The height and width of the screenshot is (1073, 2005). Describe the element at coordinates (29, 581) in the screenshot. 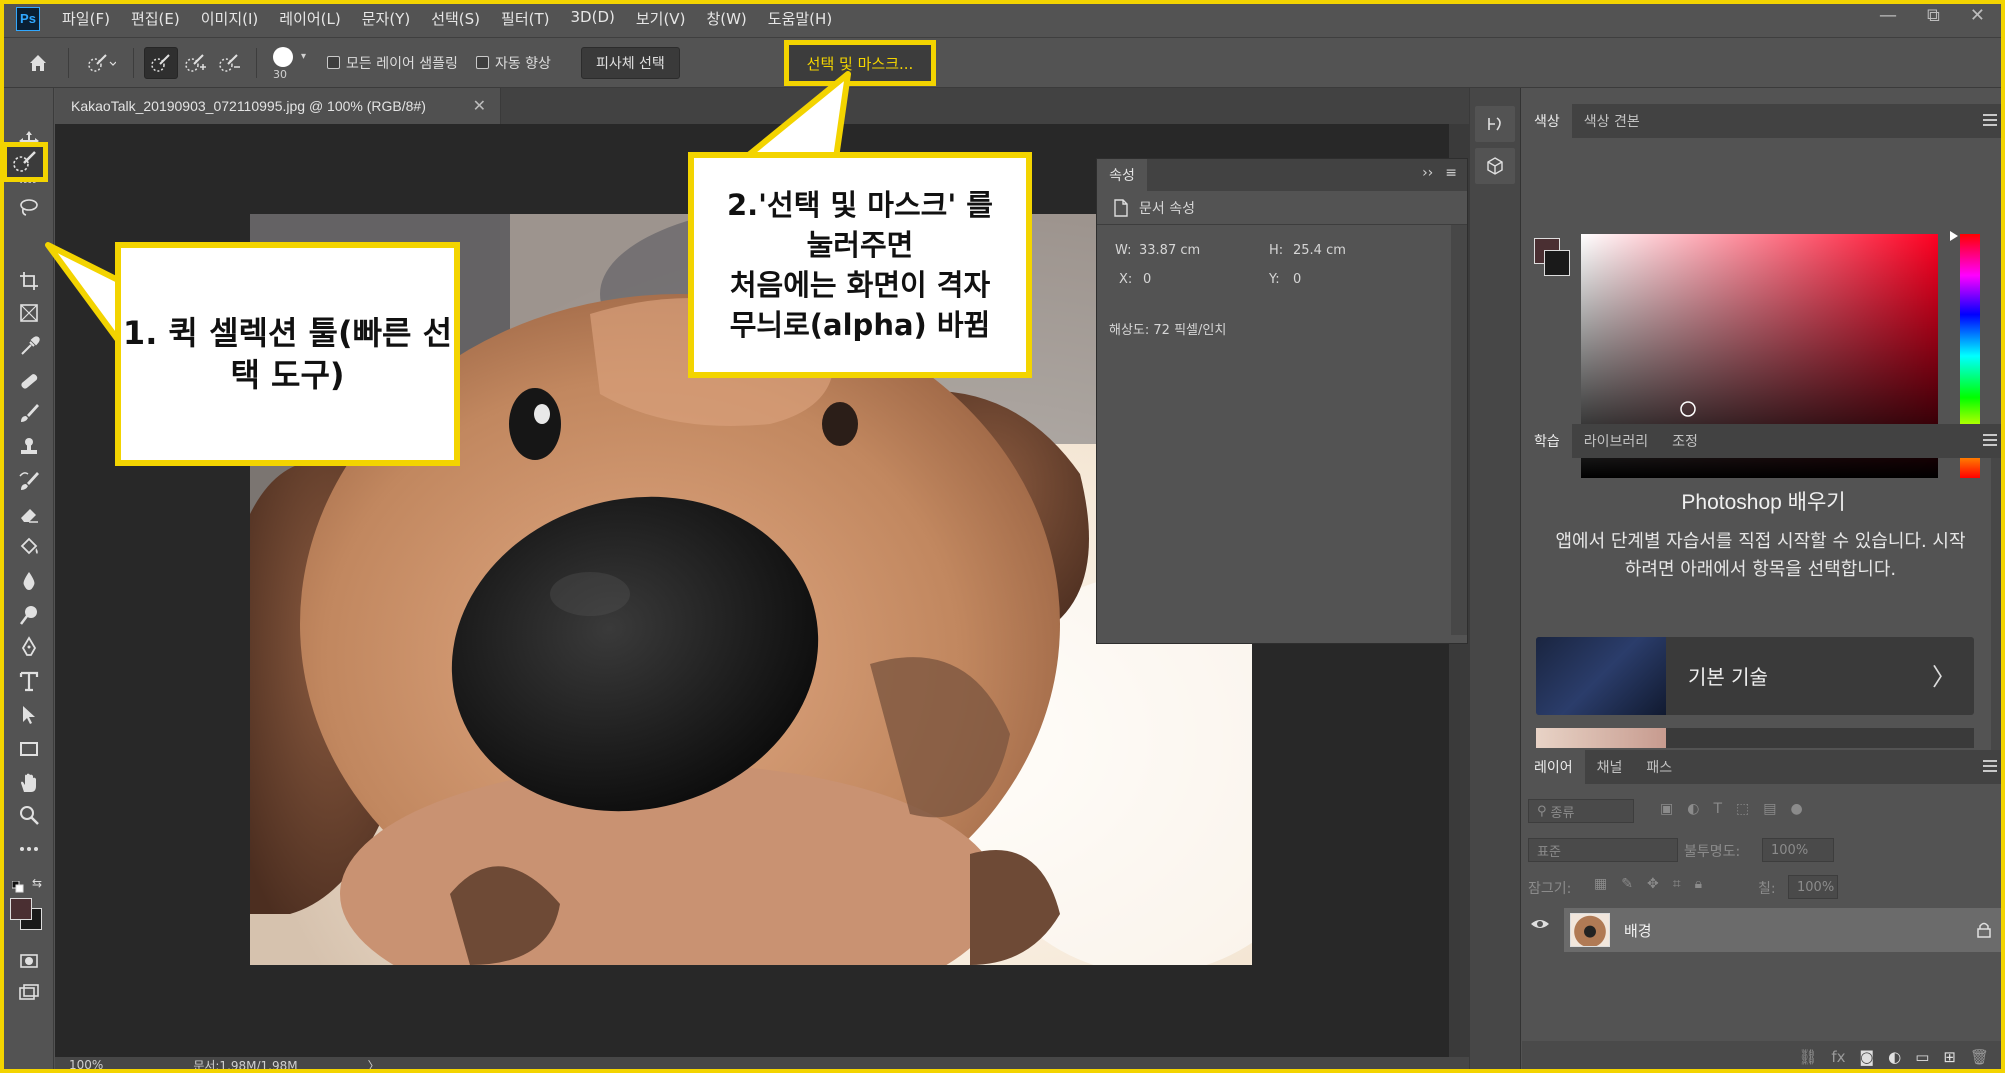

I see `blur-tool-icon` at that location.